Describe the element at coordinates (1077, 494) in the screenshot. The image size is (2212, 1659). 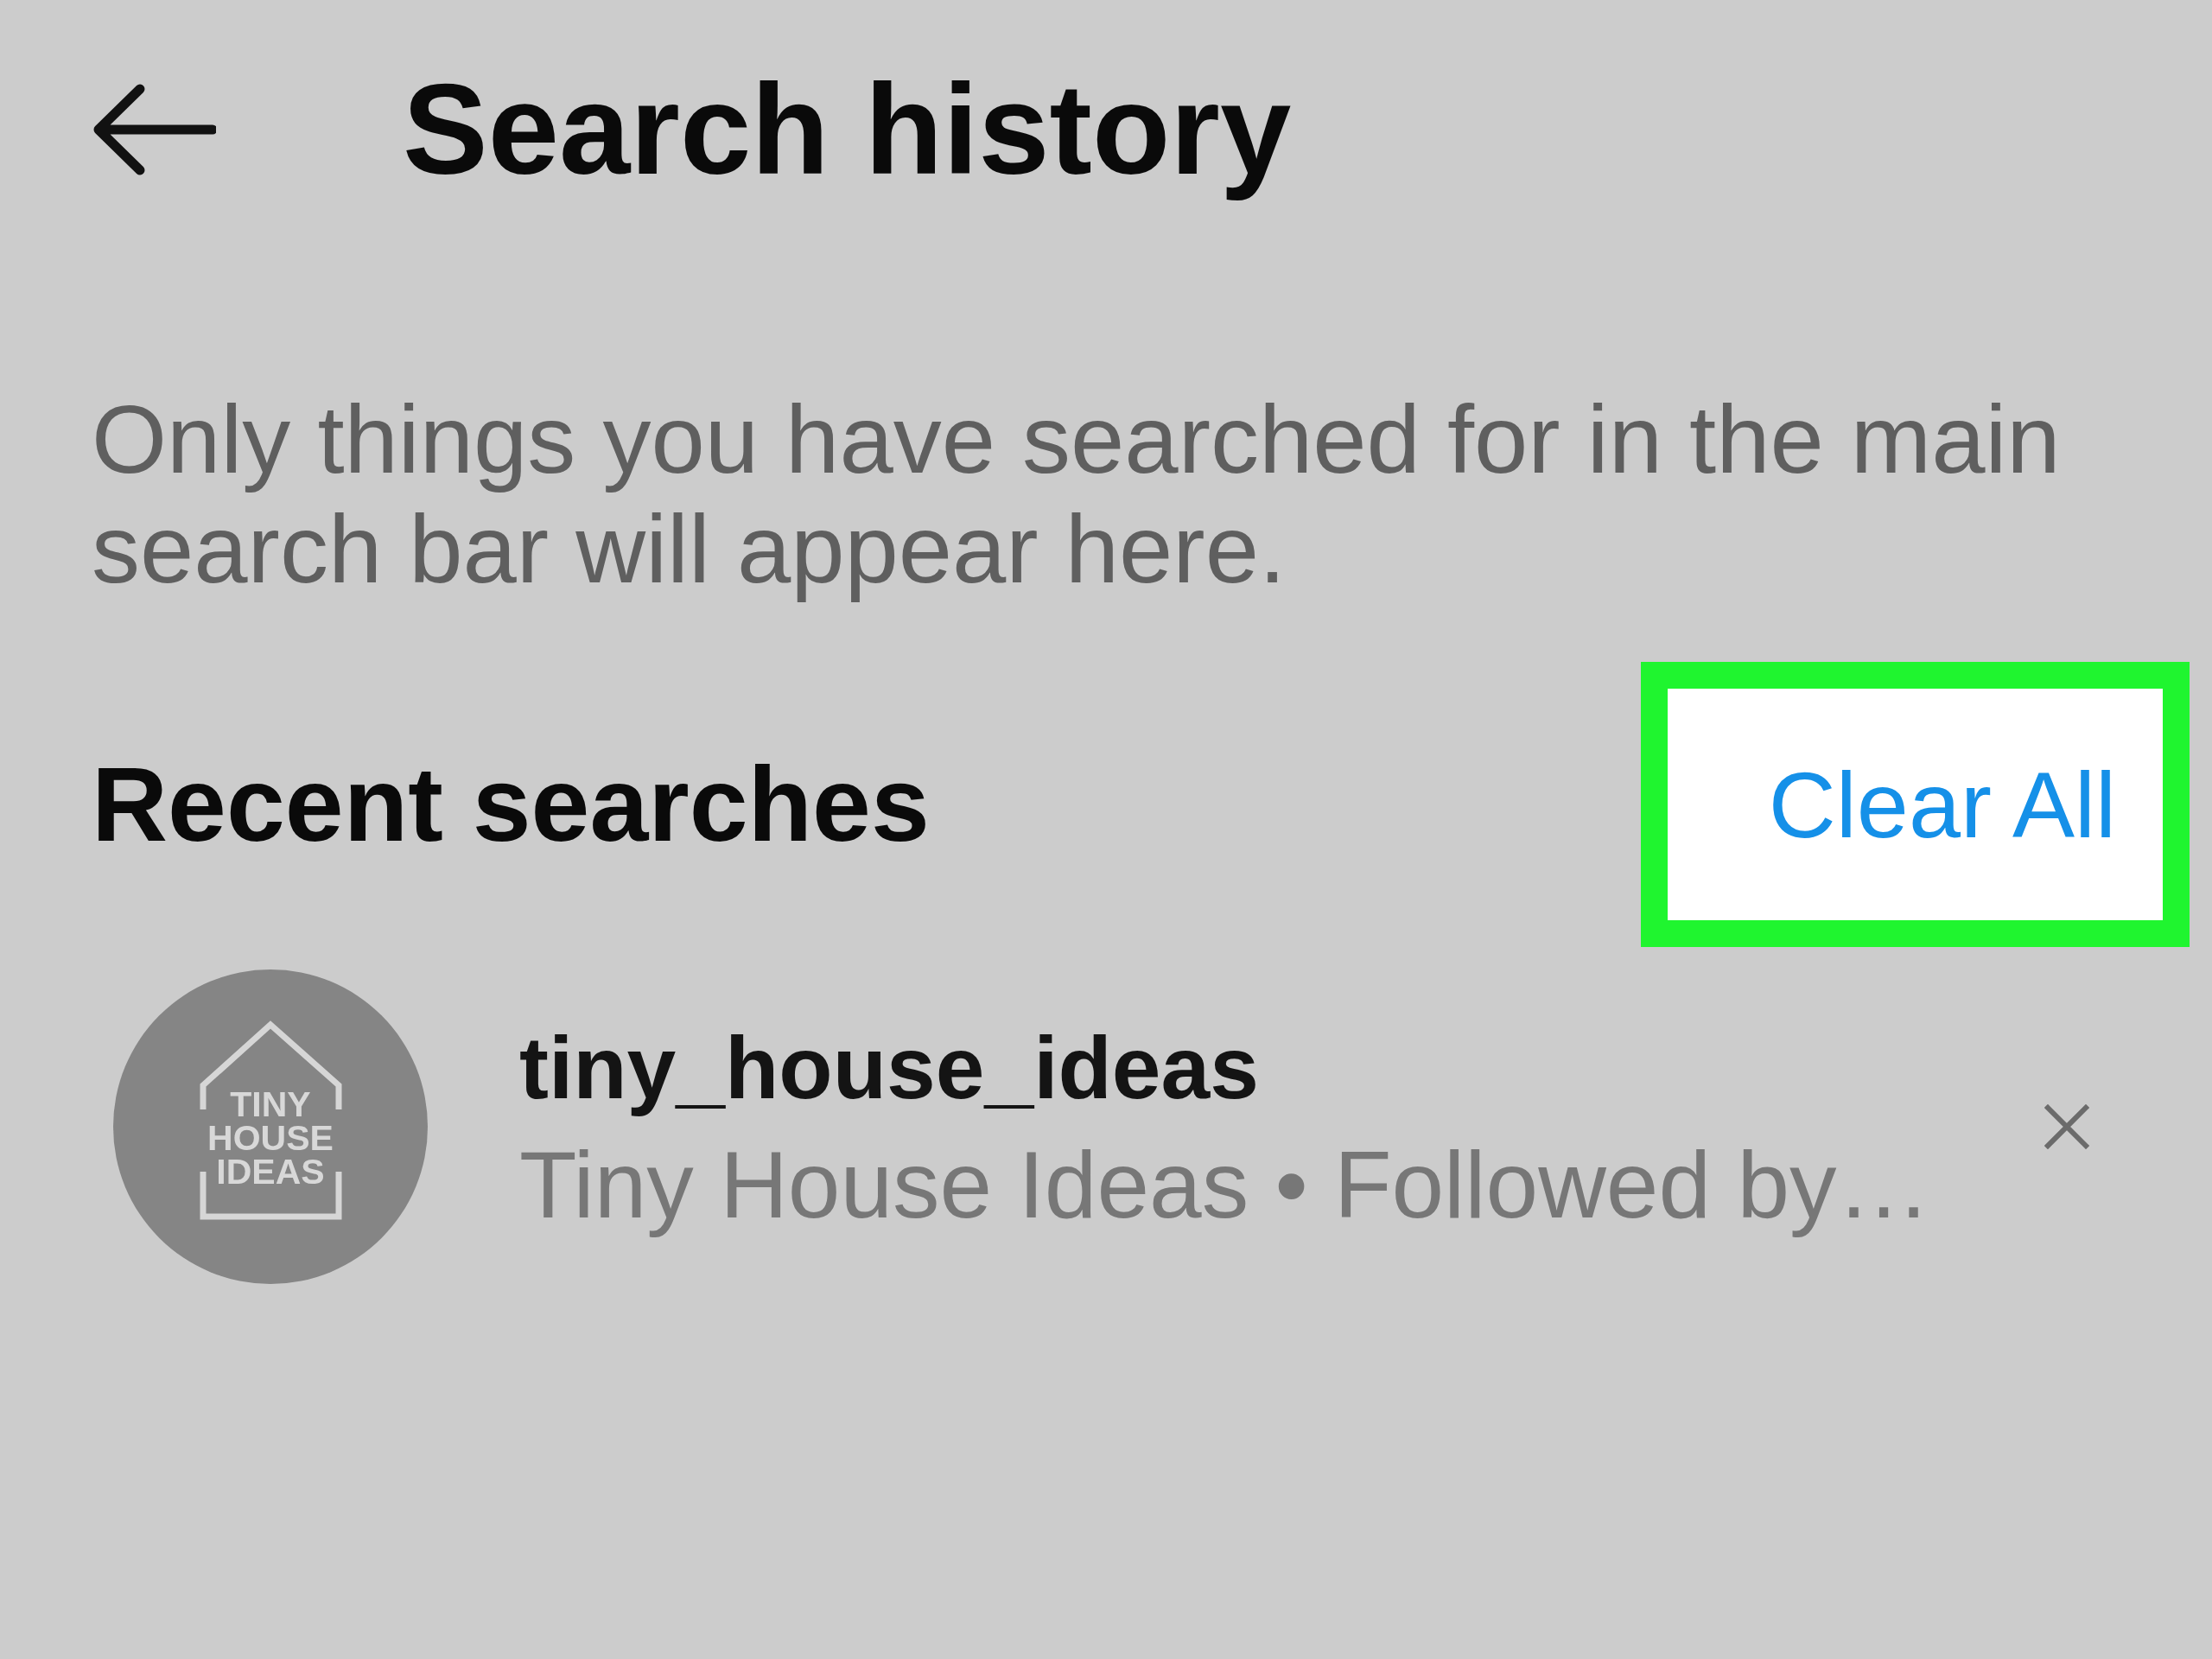
I see `description-text: Only things you have searched for in the main search bar will appear here.` at that location.